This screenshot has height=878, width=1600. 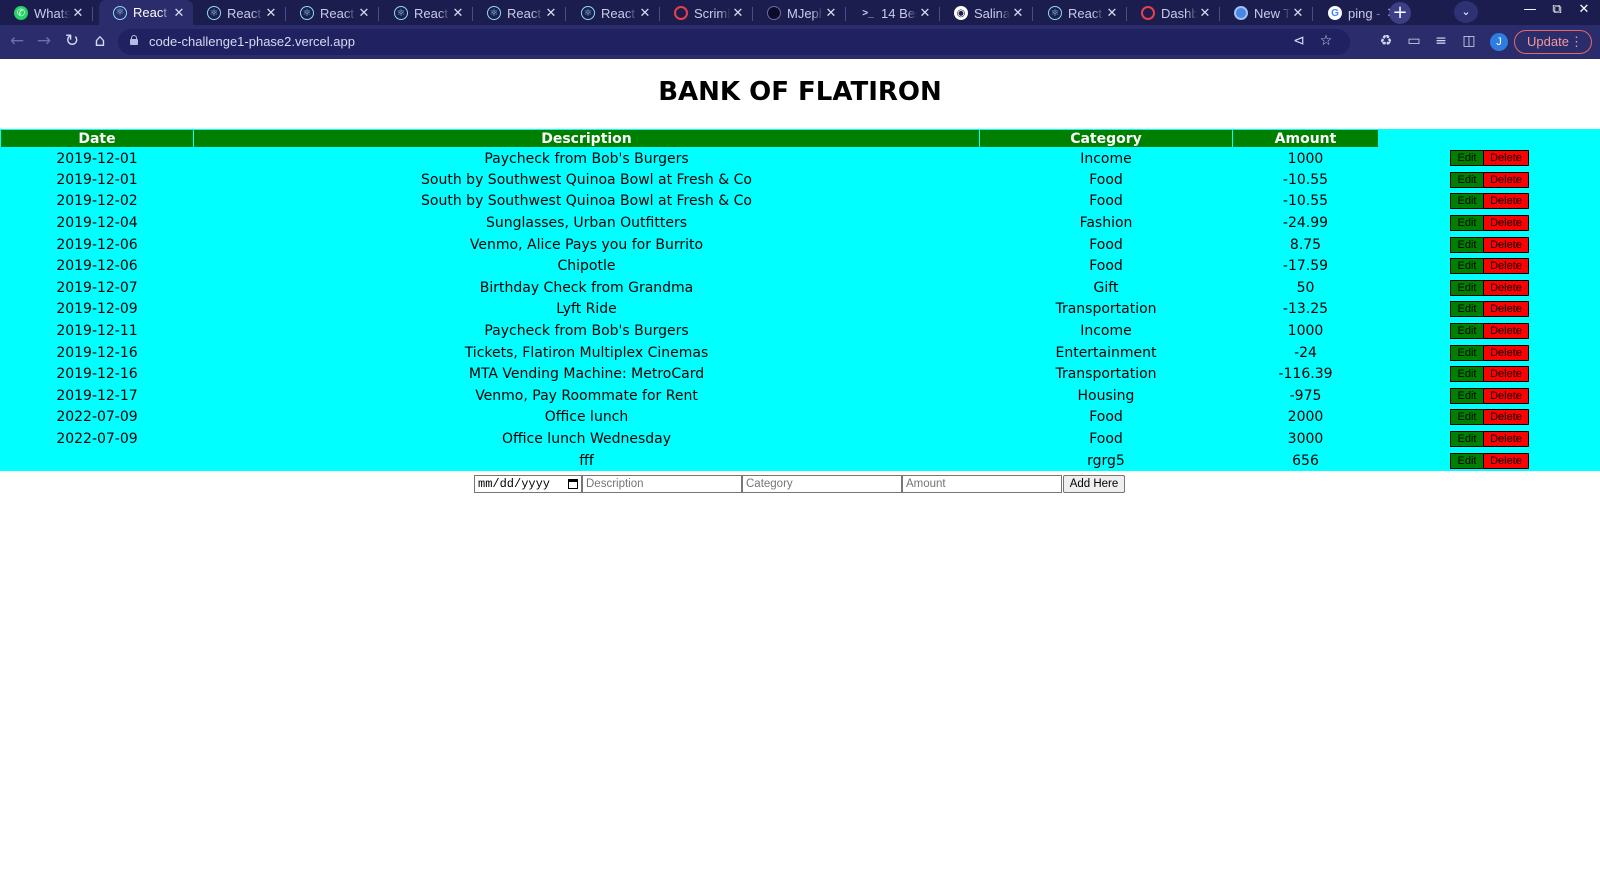 What do you see at coordinates (1173, 13) in the screenshot?
I see `browser-tab: Dashboard✕` at bounding box center [1173, 13].